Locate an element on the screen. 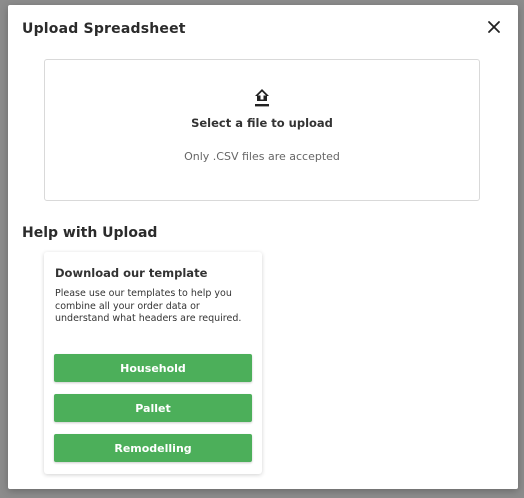 This screenshot has width=524, height=498. close-button is located at coordinates (494, 27).